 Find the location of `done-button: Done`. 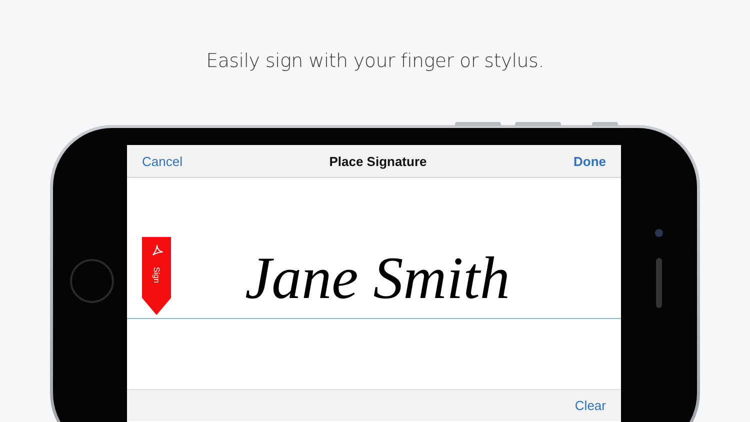

done-button: Done is located at coordinates (589, 161).